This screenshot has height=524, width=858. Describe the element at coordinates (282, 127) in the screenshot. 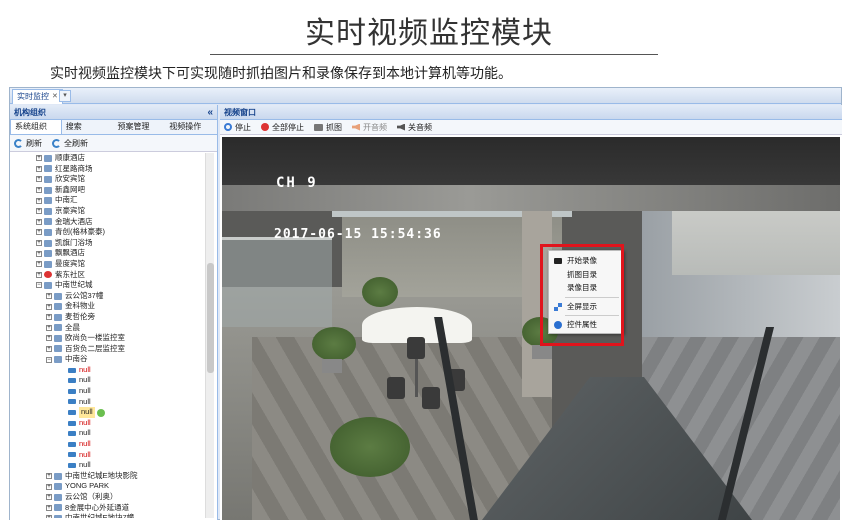

I see `stop-all-button: 全部停止` at that location.